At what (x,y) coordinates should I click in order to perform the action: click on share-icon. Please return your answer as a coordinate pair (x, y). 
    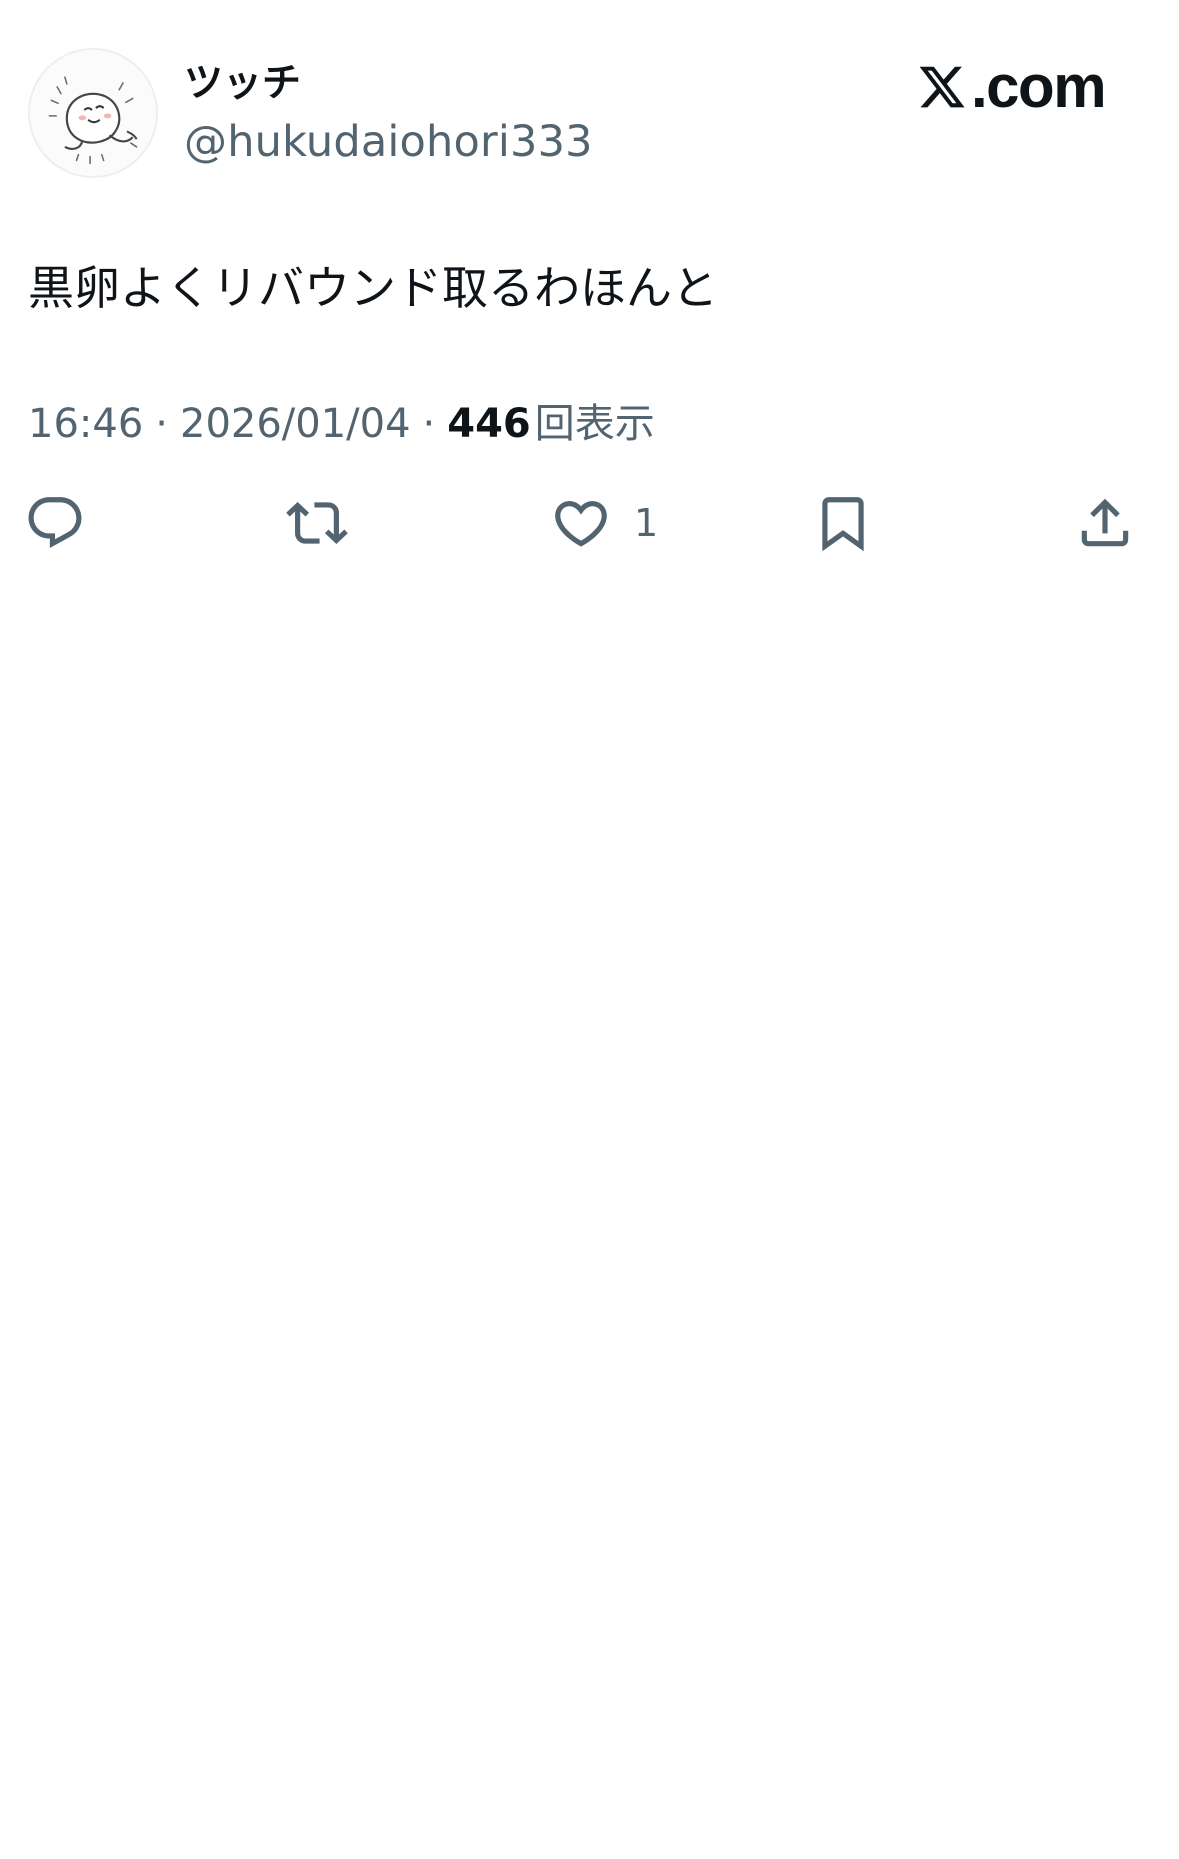
    Looking at the image, I should click on (1105, 522).